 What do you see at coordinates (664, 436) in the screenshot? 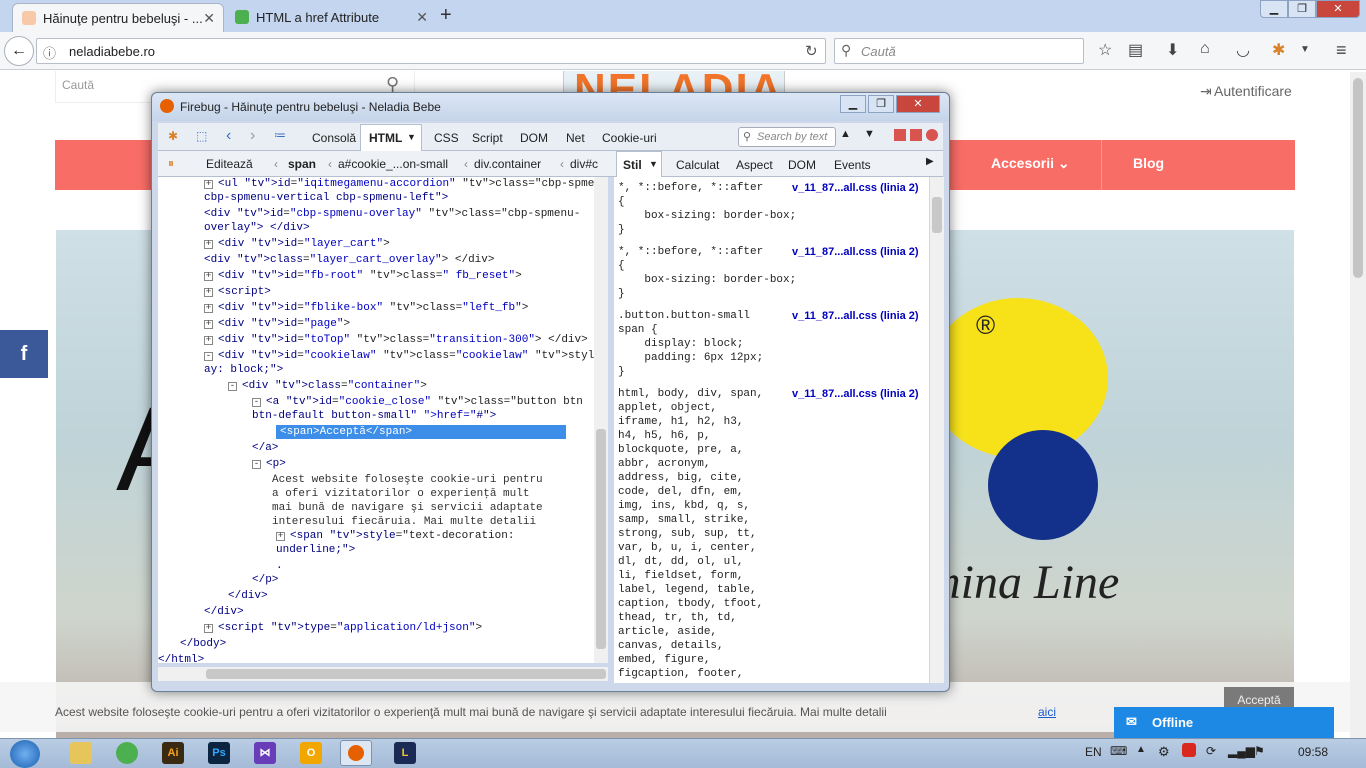
I see `css-line: h4, h5, h6, p,` at bounding box center [664, 436].